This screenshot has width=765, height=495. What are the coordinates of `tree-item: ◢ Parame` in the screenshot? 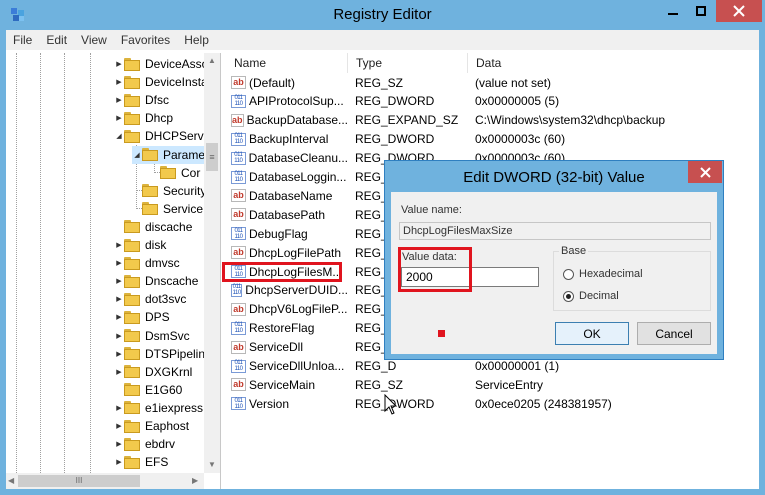 It's located at (169, 154).